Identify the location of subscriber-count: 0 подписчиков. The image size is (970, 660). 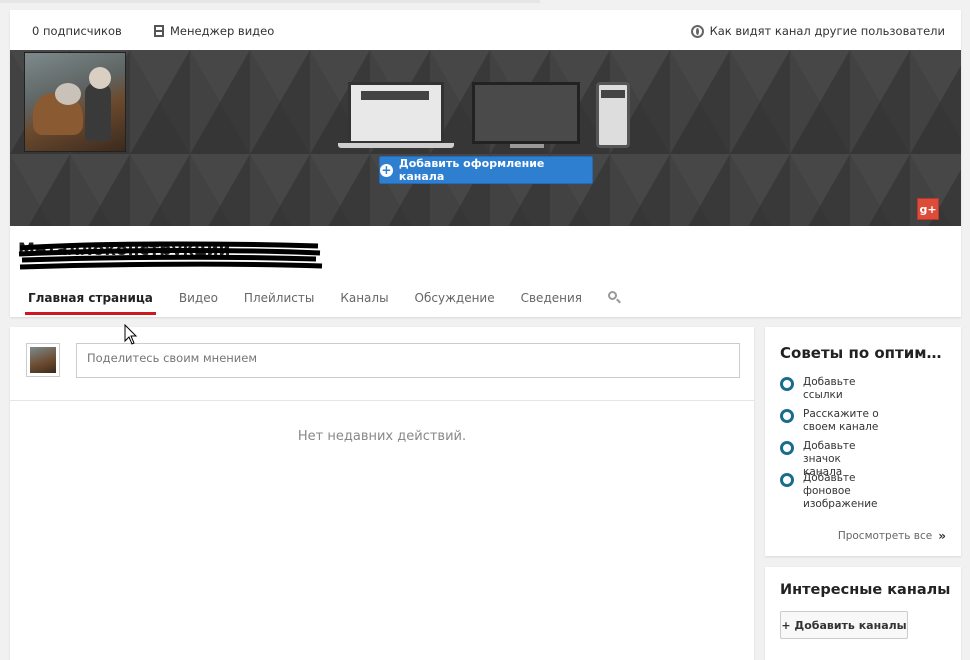
(77, 31).